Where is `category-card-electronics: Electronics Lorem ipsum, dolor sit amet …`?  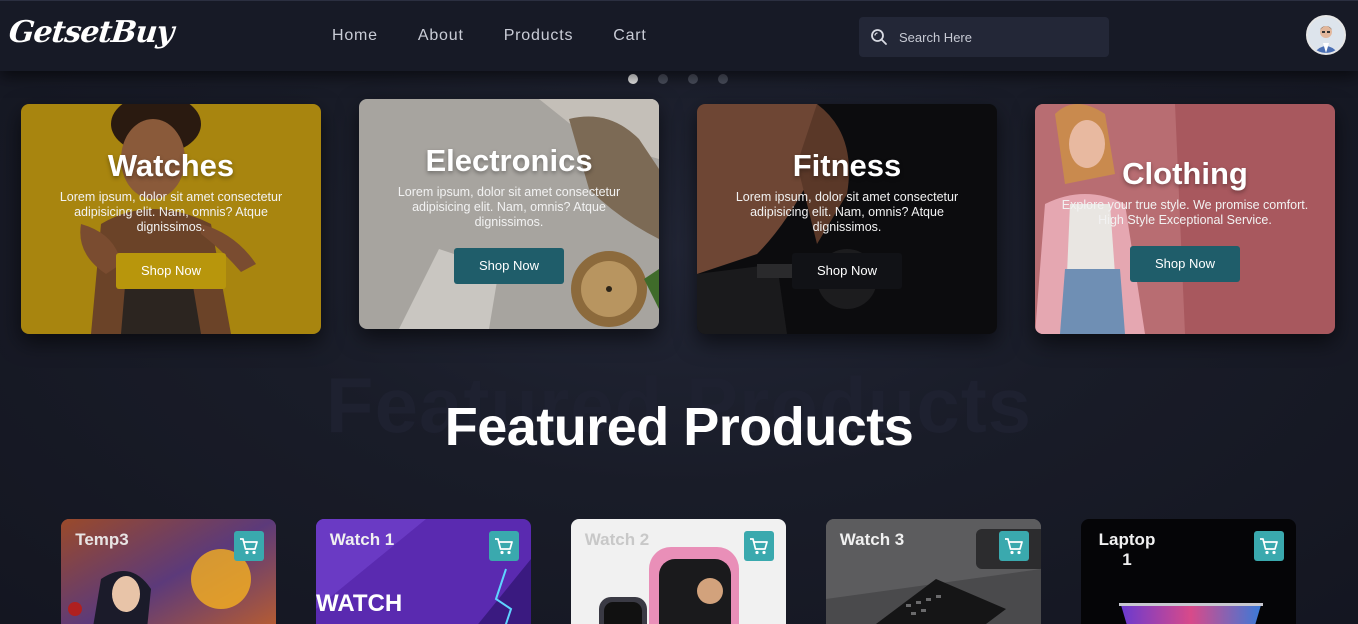 category-card-electronics: Electronics Lorem ipsum, dolor sit amet … is located at coordinates (509, 214).